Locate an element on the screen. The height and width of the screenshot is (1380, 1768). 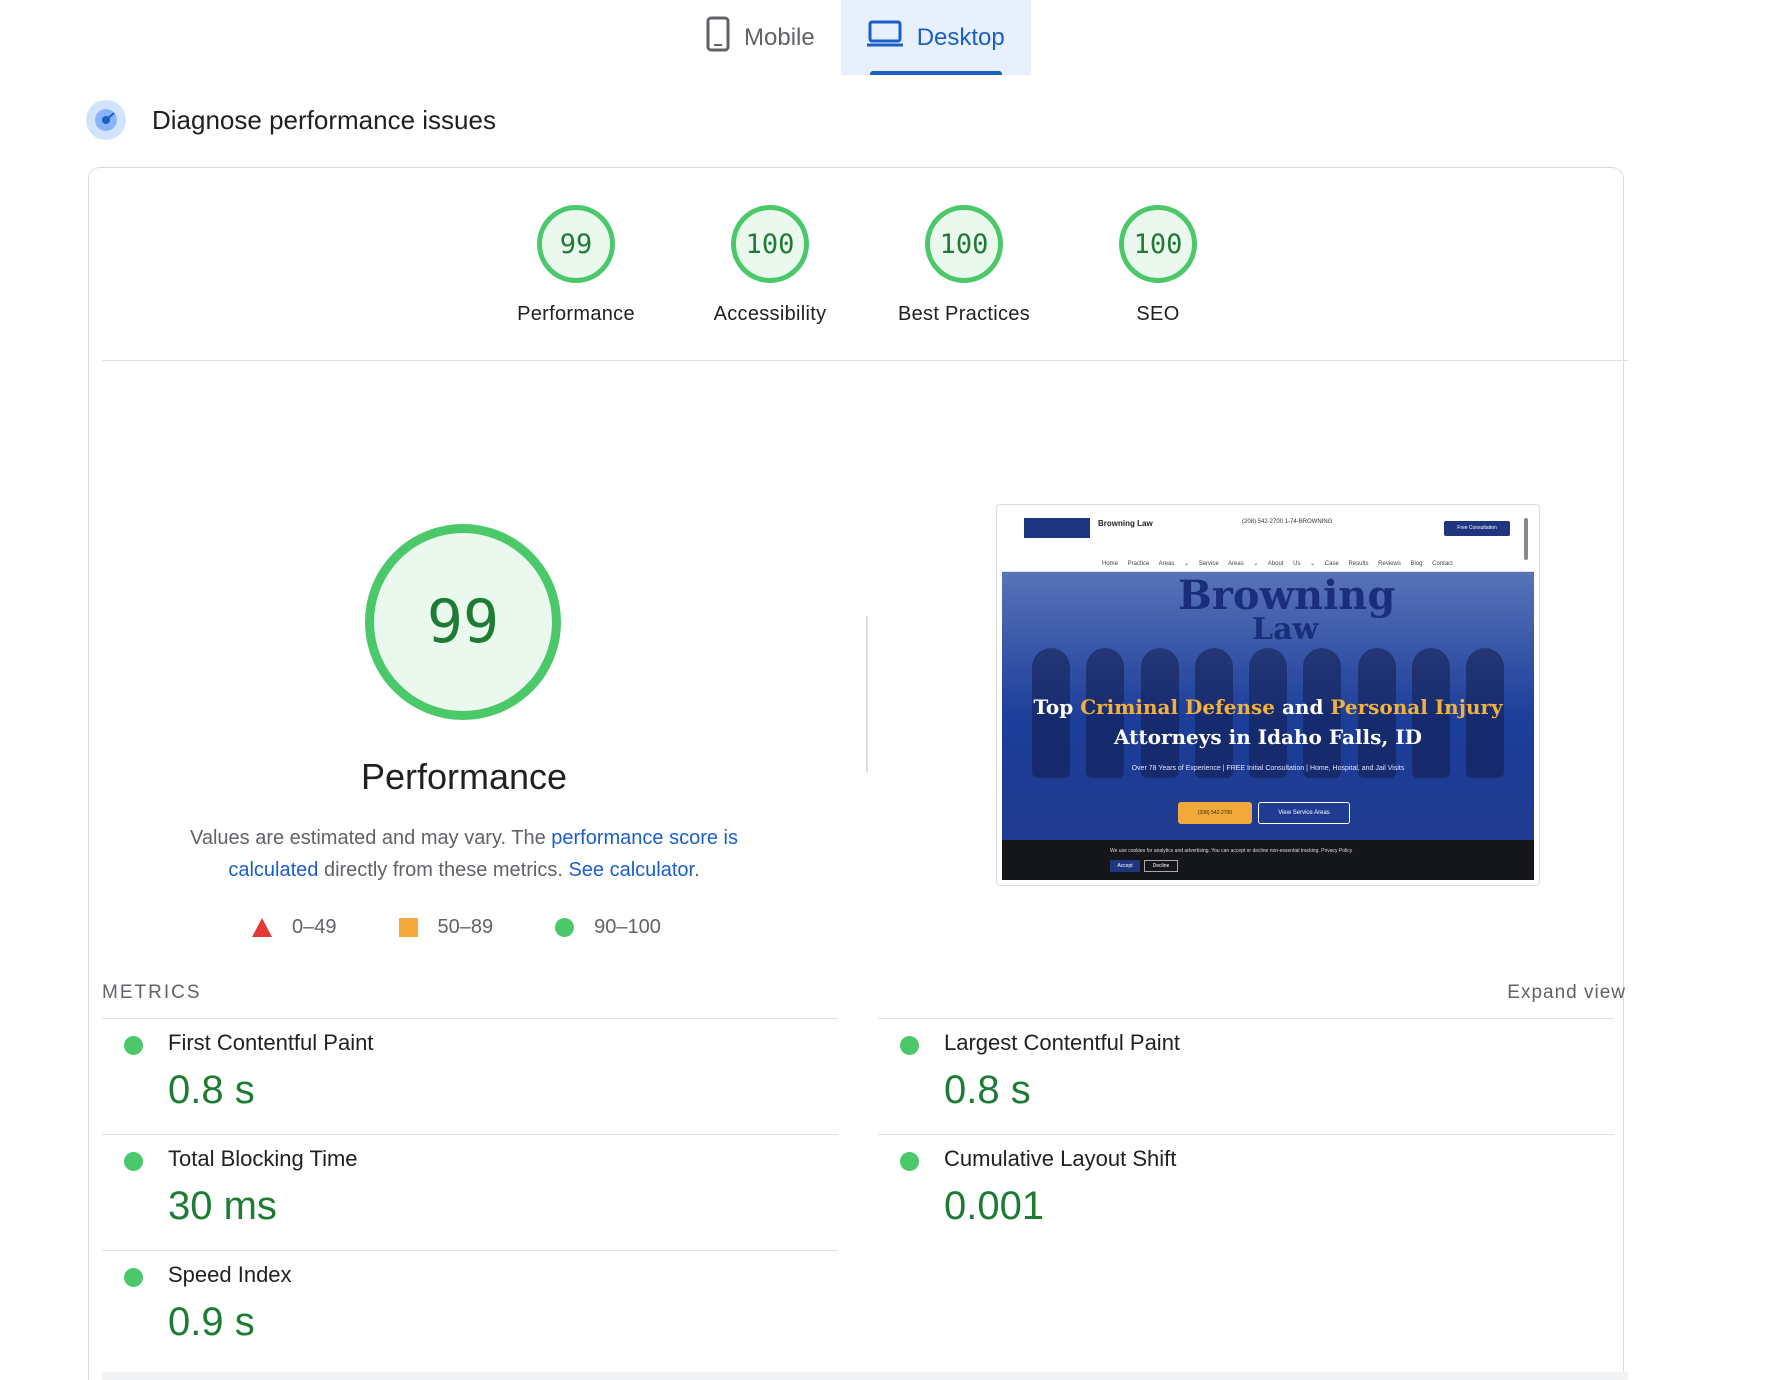
square-icon is located at coordinates (408, 927).